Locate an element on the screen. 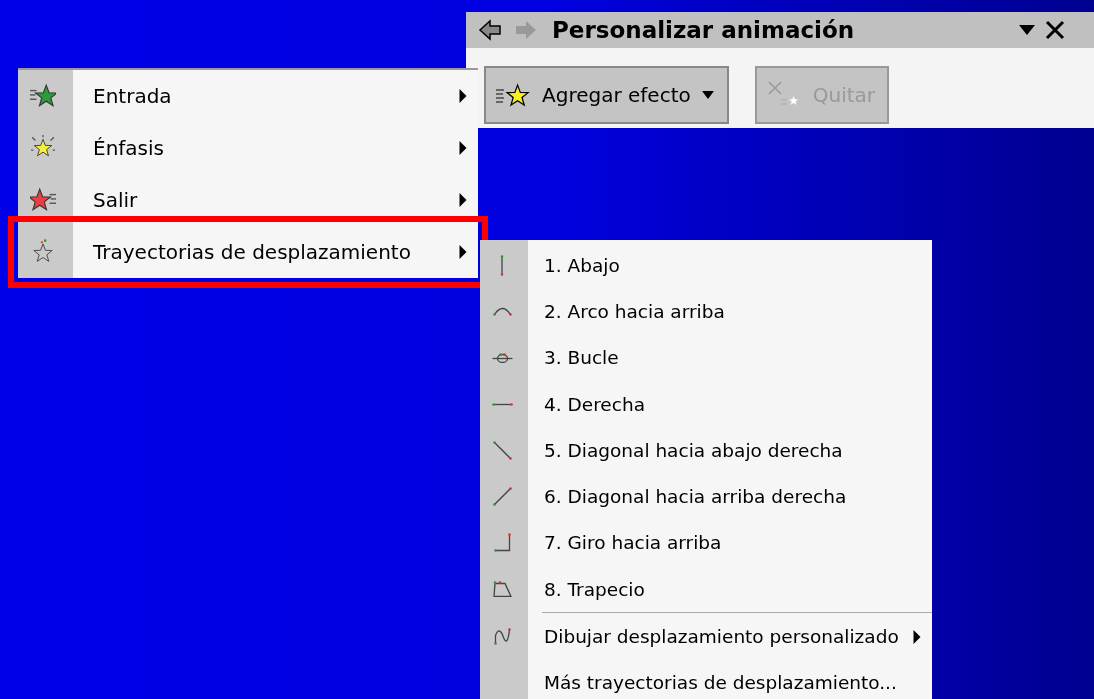 This screenshot has height=699, width=1094. diag-up-path-icon is located at coordinates (502, 497).